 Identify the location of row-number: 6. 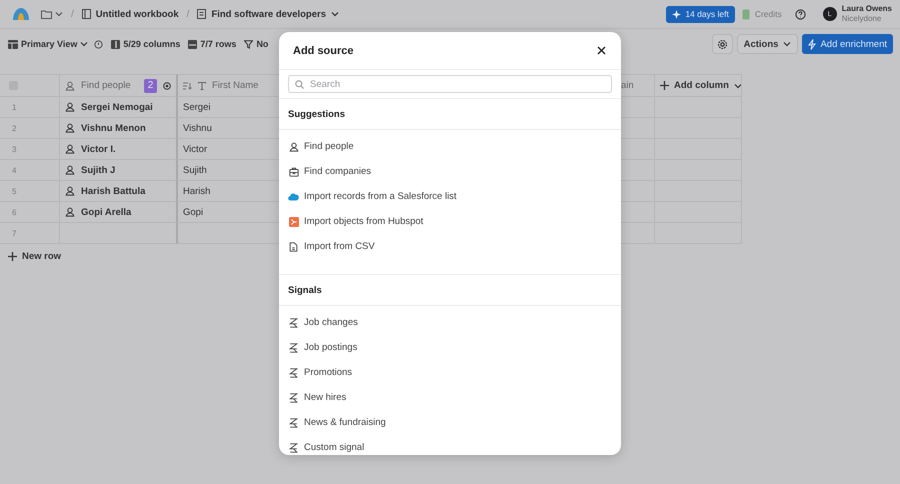
(30, 212).